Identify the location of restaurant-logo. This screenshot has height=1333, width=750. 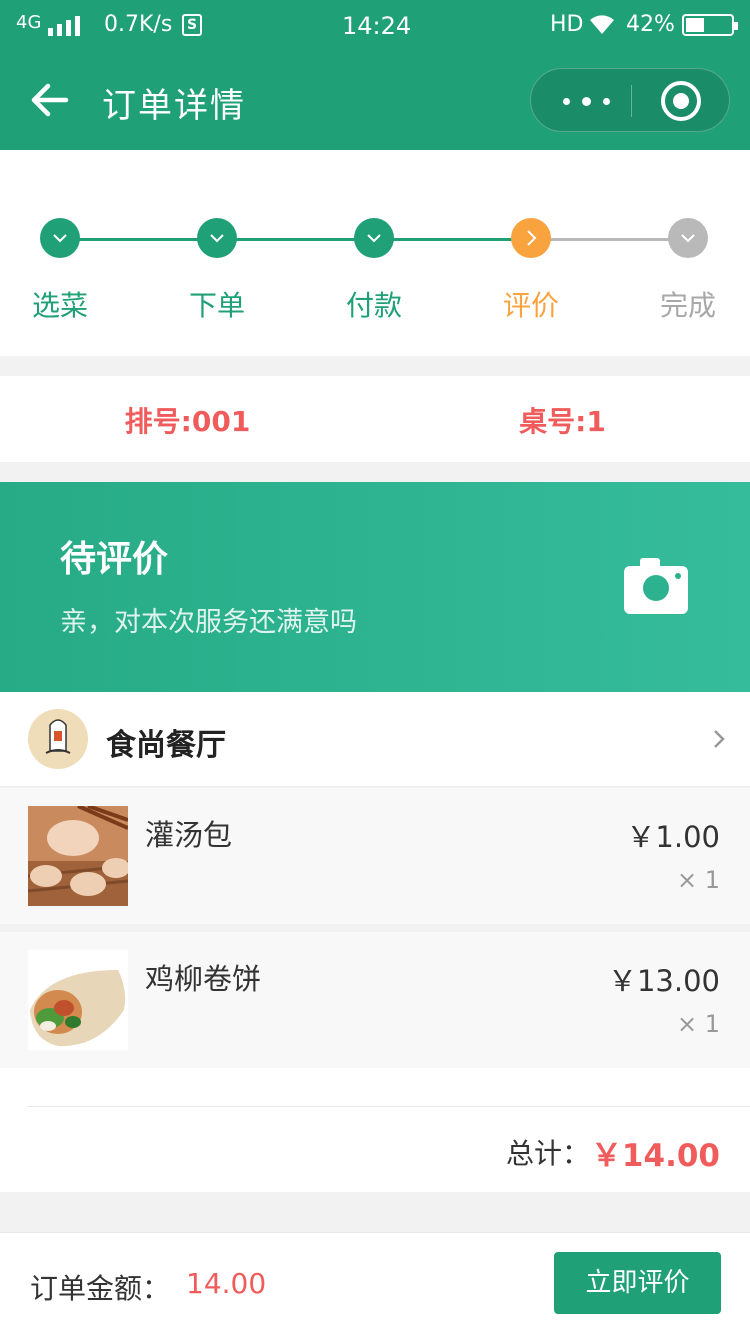
(58, 739).